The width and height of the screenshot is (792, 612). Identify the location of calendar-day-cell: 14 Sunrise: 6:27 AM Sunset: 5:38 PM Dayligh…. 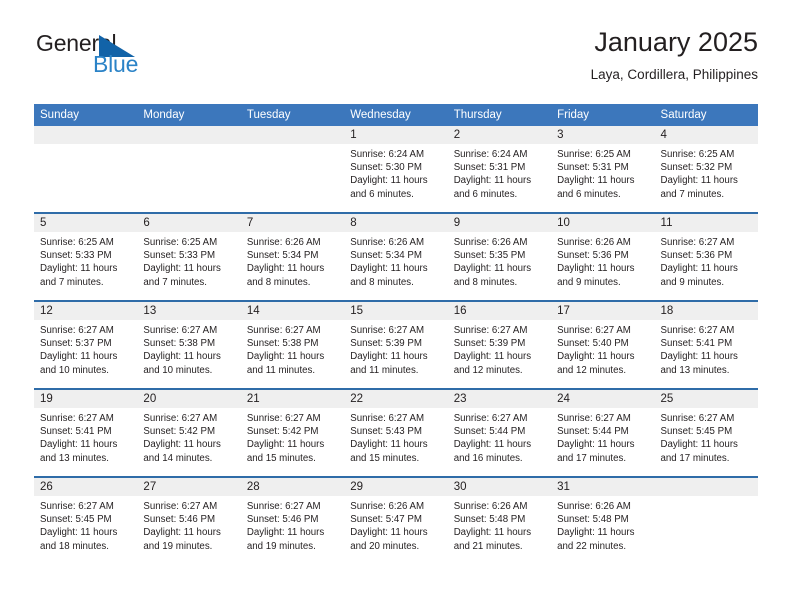
(292, 345).